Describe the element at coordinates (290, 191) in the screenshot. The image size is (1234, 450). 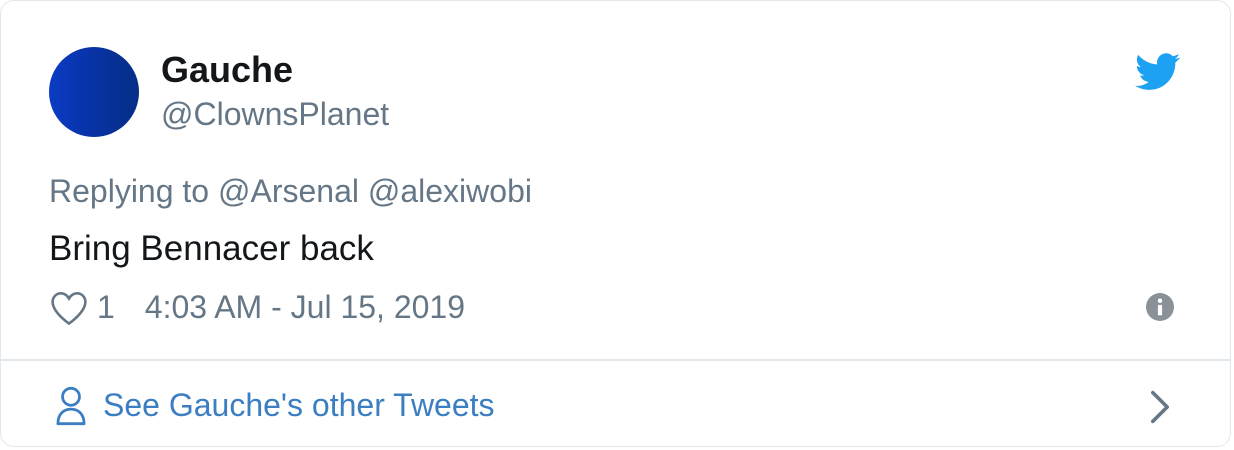
I see `replying-to: Replying to @Arsenal @alexiwobi` at that location.